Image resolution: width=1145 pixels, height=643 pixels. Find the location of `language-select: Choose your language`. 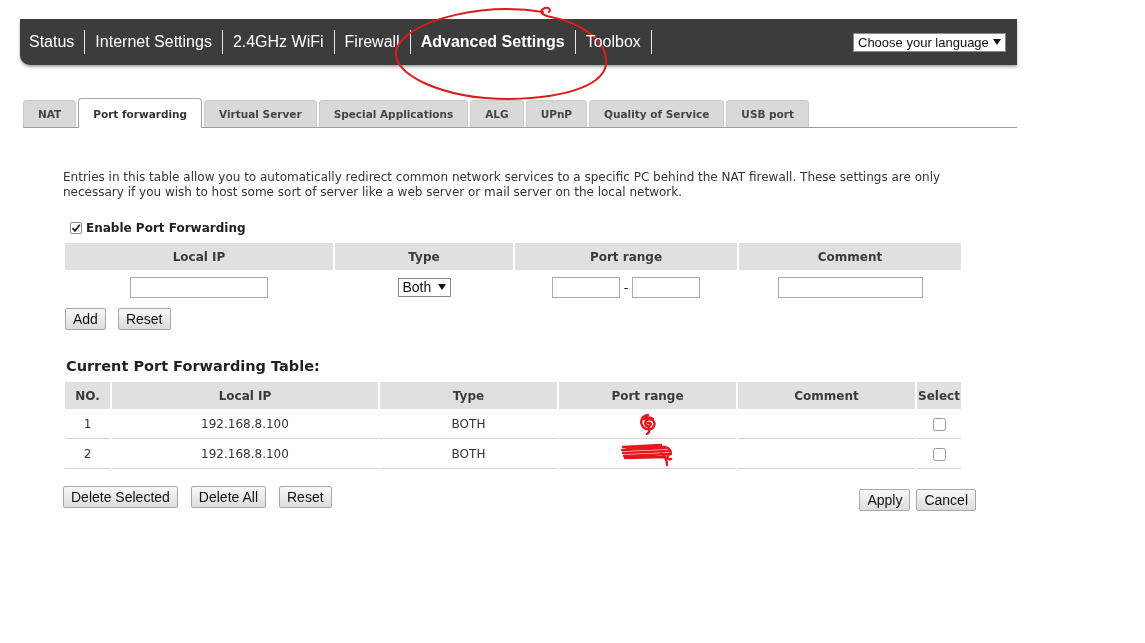

language-select: Choose your language is located at coordinates (929, 42).